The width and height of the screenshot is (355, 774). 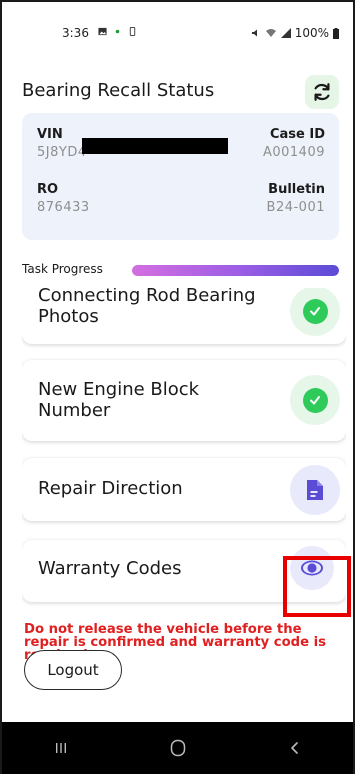 I want to click on task-card-connecting-rod-bearing-photos: Connecting Rod Bearing Photos, so click(x=184, y=316).